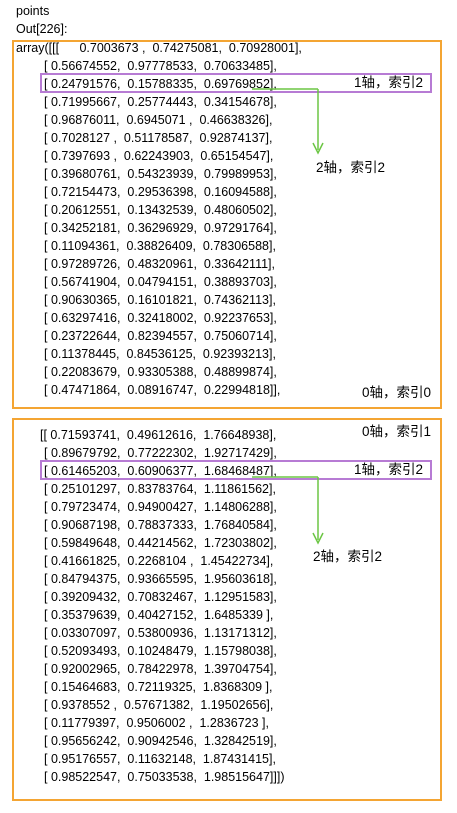  What do you see at coordinates (288, 510) in the screenshot?
I see `arrow-icon` at bounding box center [288, 510].